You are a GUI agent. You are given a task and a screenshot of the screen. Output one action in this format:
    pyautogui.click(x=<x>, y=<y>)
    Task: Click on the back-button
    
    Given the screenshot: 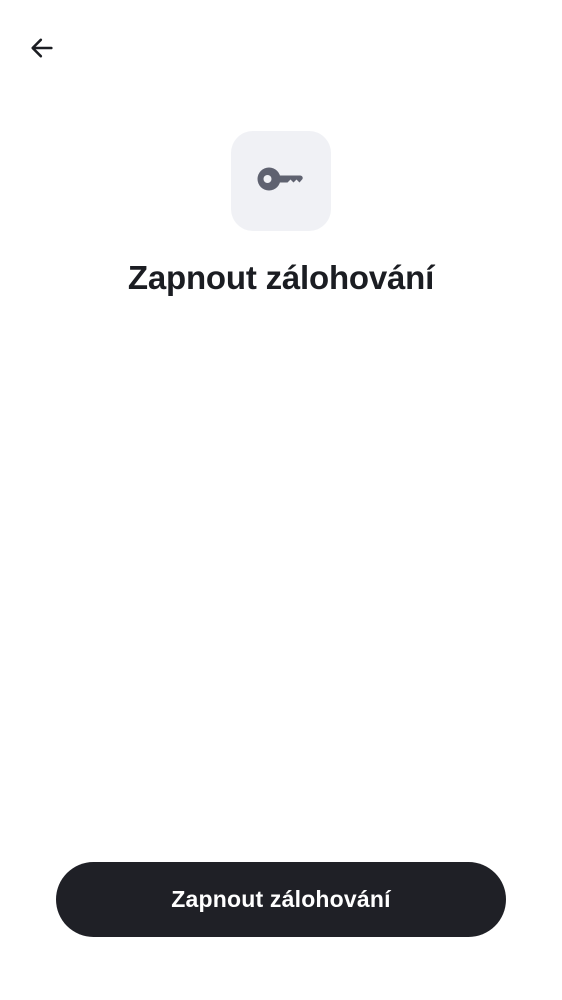 What is the action you would take?
    pyautogui.click(x=42, y=50)
    